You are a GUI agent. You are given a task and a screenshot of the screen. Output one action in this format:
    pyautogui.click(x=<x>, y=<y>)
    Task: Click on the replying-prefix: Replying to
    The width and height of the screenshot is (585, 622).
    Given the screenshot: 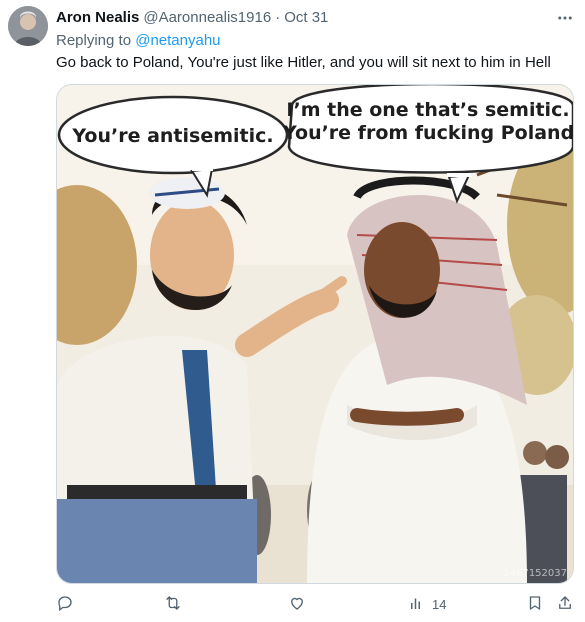 What is the action you would take?
    pyautogui.click(x=96, y=40)
    